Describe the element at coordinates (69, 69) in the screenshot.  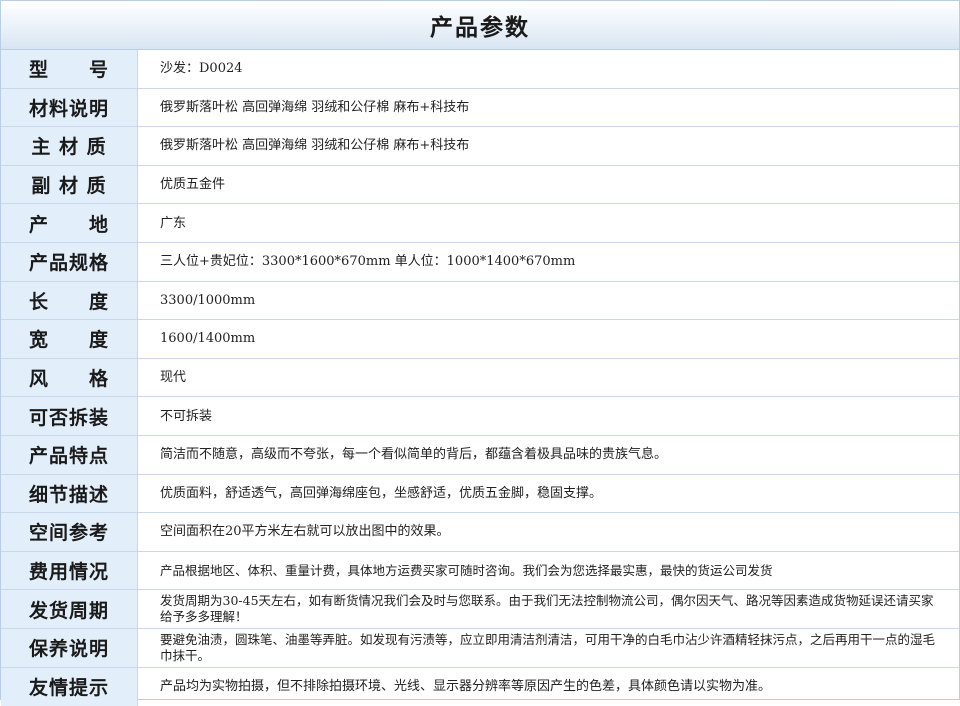
I see `spec-label: 型 号` at that location.